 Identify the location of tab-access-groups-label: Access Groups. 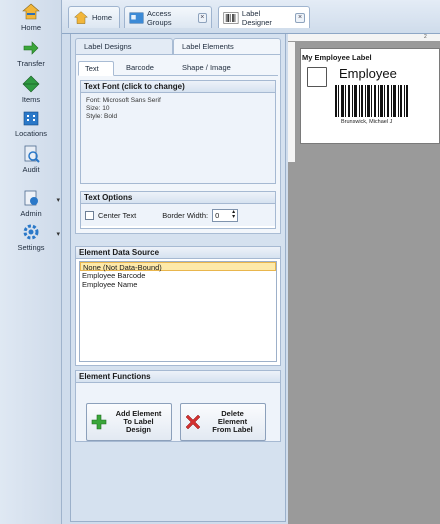
(159, 17).